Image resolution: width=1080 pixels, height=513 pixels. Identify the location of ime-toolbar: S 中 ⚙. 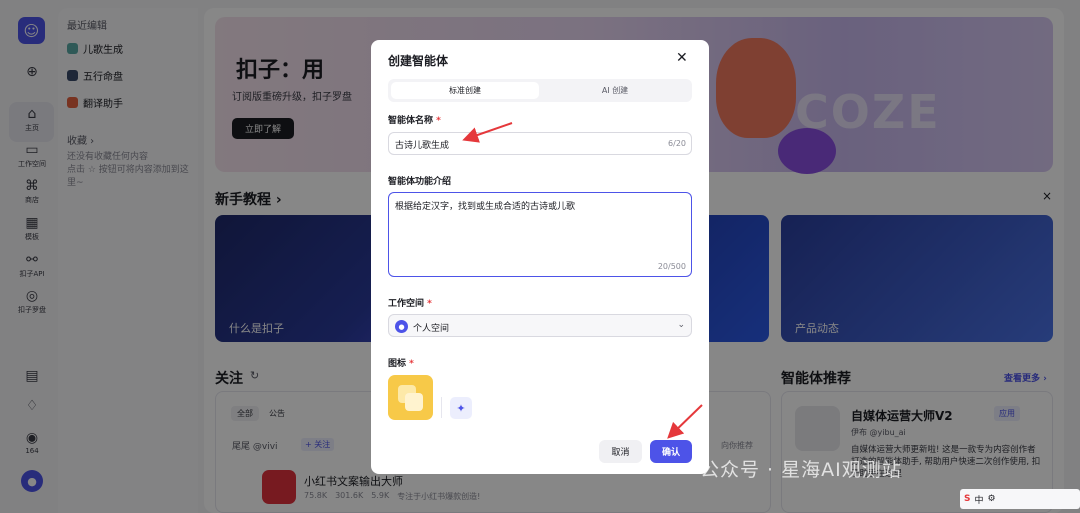
(1020, 499).